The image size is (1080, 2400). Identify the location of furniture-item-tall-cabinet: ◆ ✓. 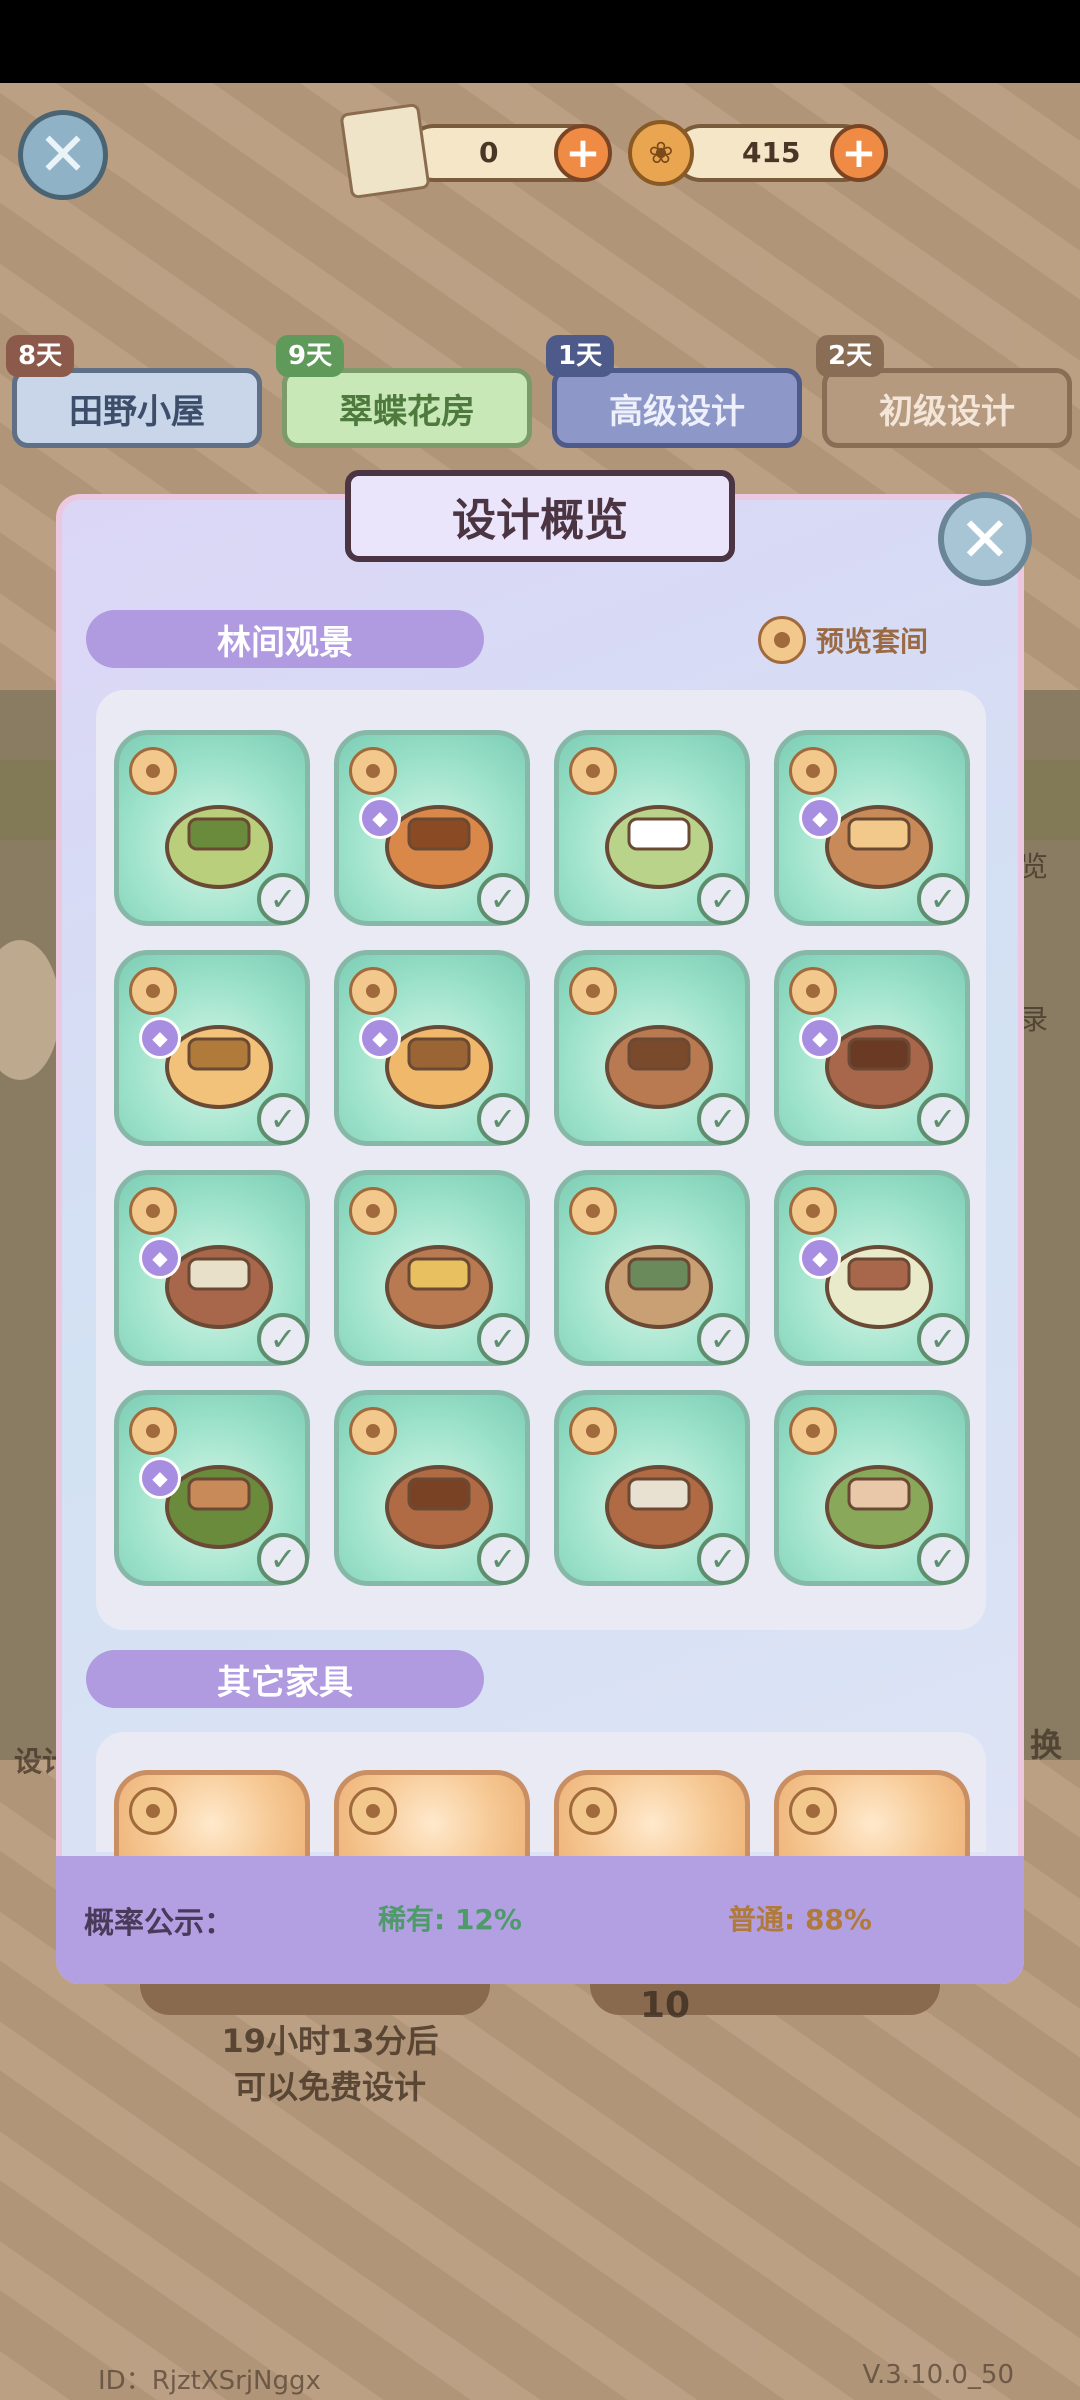
(872, 1048).